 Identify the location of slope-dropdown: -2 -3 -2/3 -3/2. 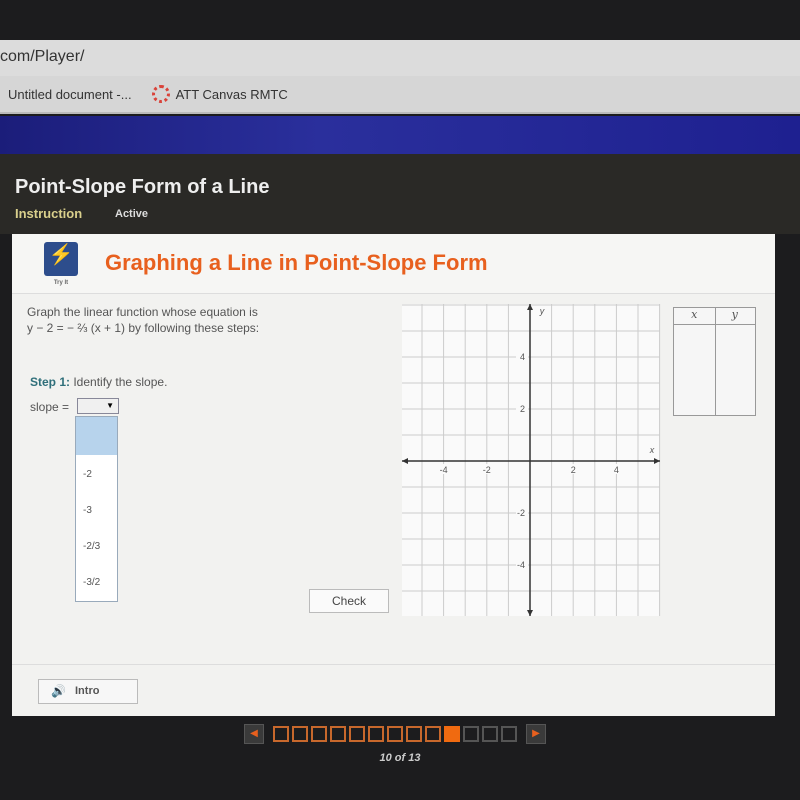
(96, 509).